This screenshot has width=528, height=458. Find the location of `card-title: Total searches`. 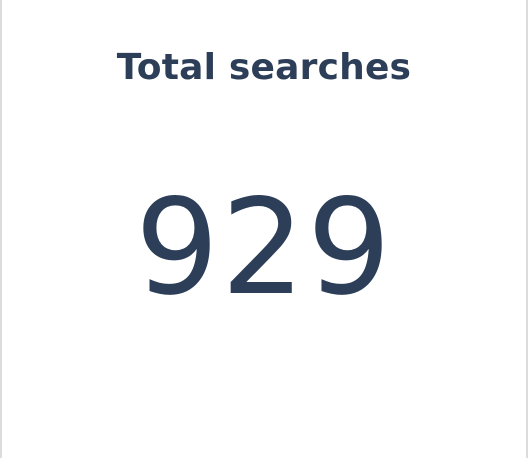

card-title: Total searches is located at coordinates (264, 67).